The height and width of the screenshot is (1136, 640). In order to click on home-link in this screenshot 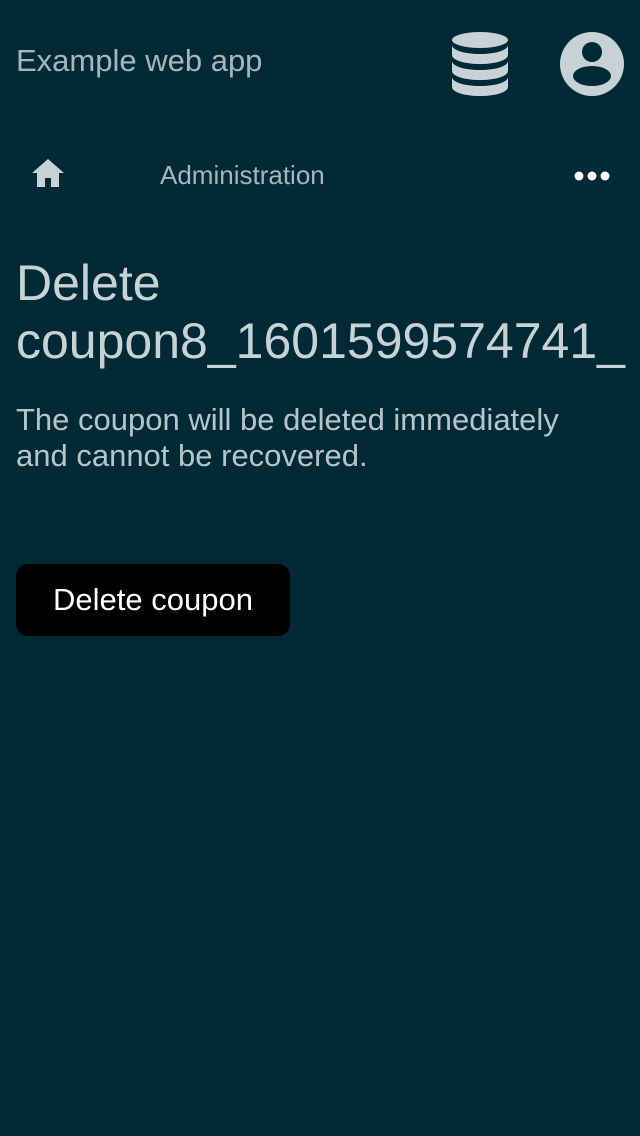, I will do `click(48, 173)`.